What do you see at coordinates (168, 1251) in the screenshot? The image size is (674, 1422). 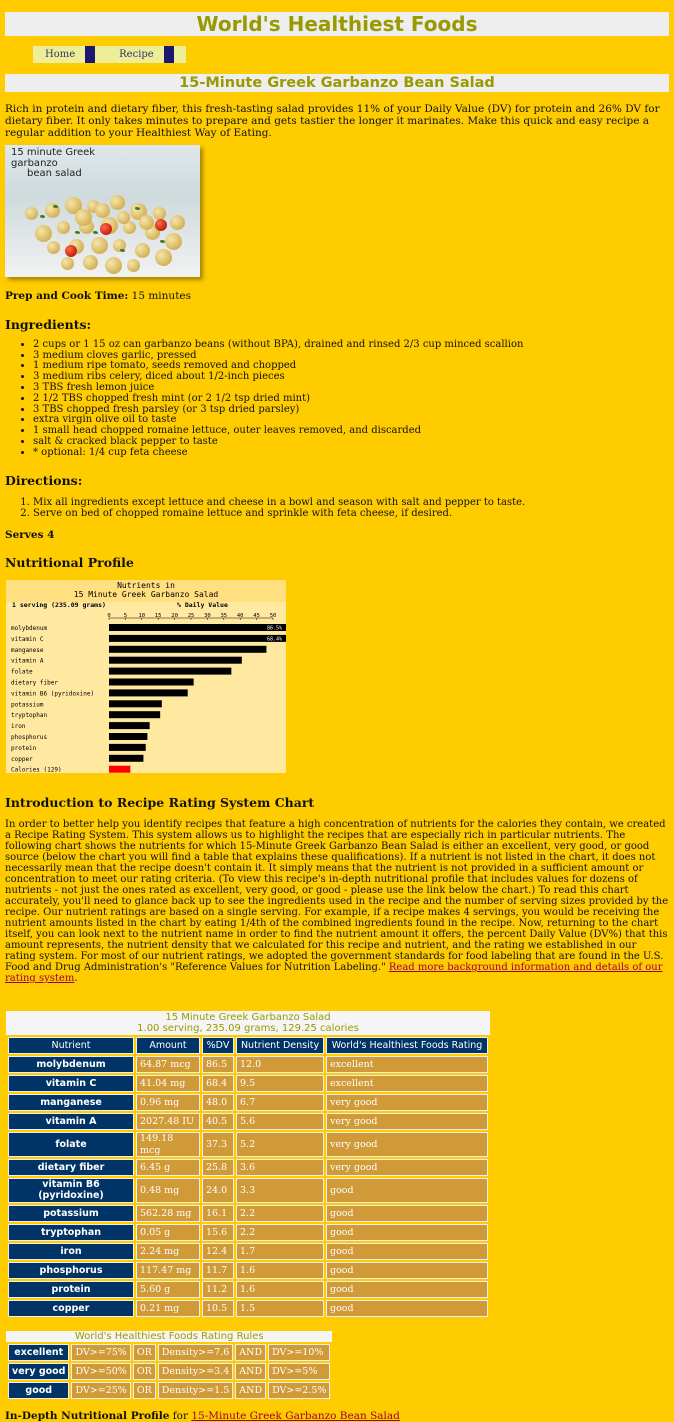 I see `cell-amount: 2.24 mg` at bounding box center [168, 1251].